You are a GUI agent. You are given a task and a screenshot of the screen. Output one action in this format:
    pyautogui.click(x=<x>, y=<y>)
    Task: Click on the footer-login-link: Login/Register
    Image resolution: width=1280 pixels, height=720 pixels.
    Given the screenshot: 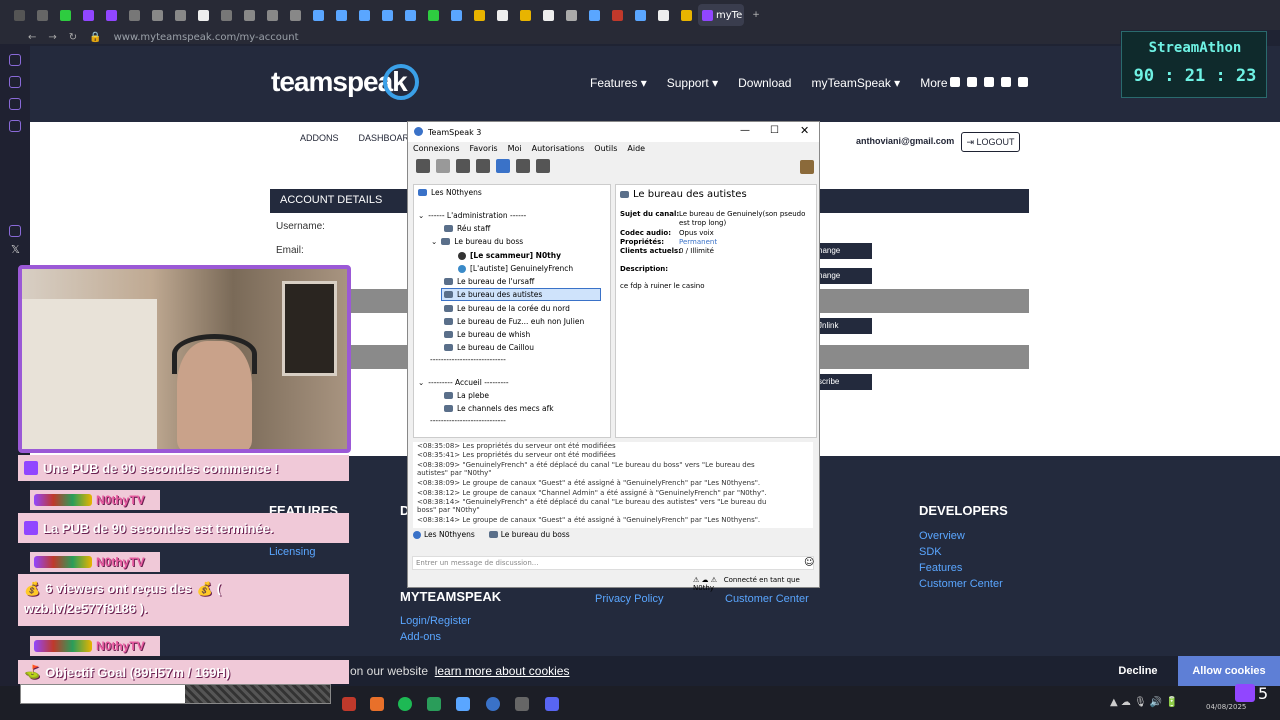 What is the action you would take?
    pyautogui.click(x=435, y=621)
    